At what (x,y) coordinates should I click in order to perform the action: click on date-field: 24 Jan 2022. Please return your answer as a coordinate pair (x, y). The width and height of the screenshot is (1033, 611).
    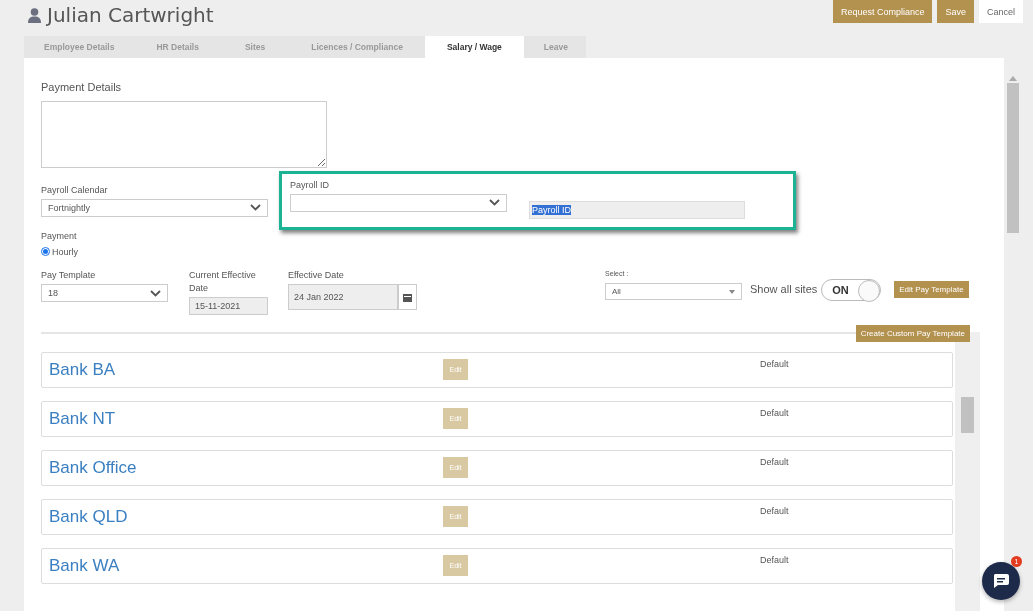
    Looking at the image, I should click on (343, 297).